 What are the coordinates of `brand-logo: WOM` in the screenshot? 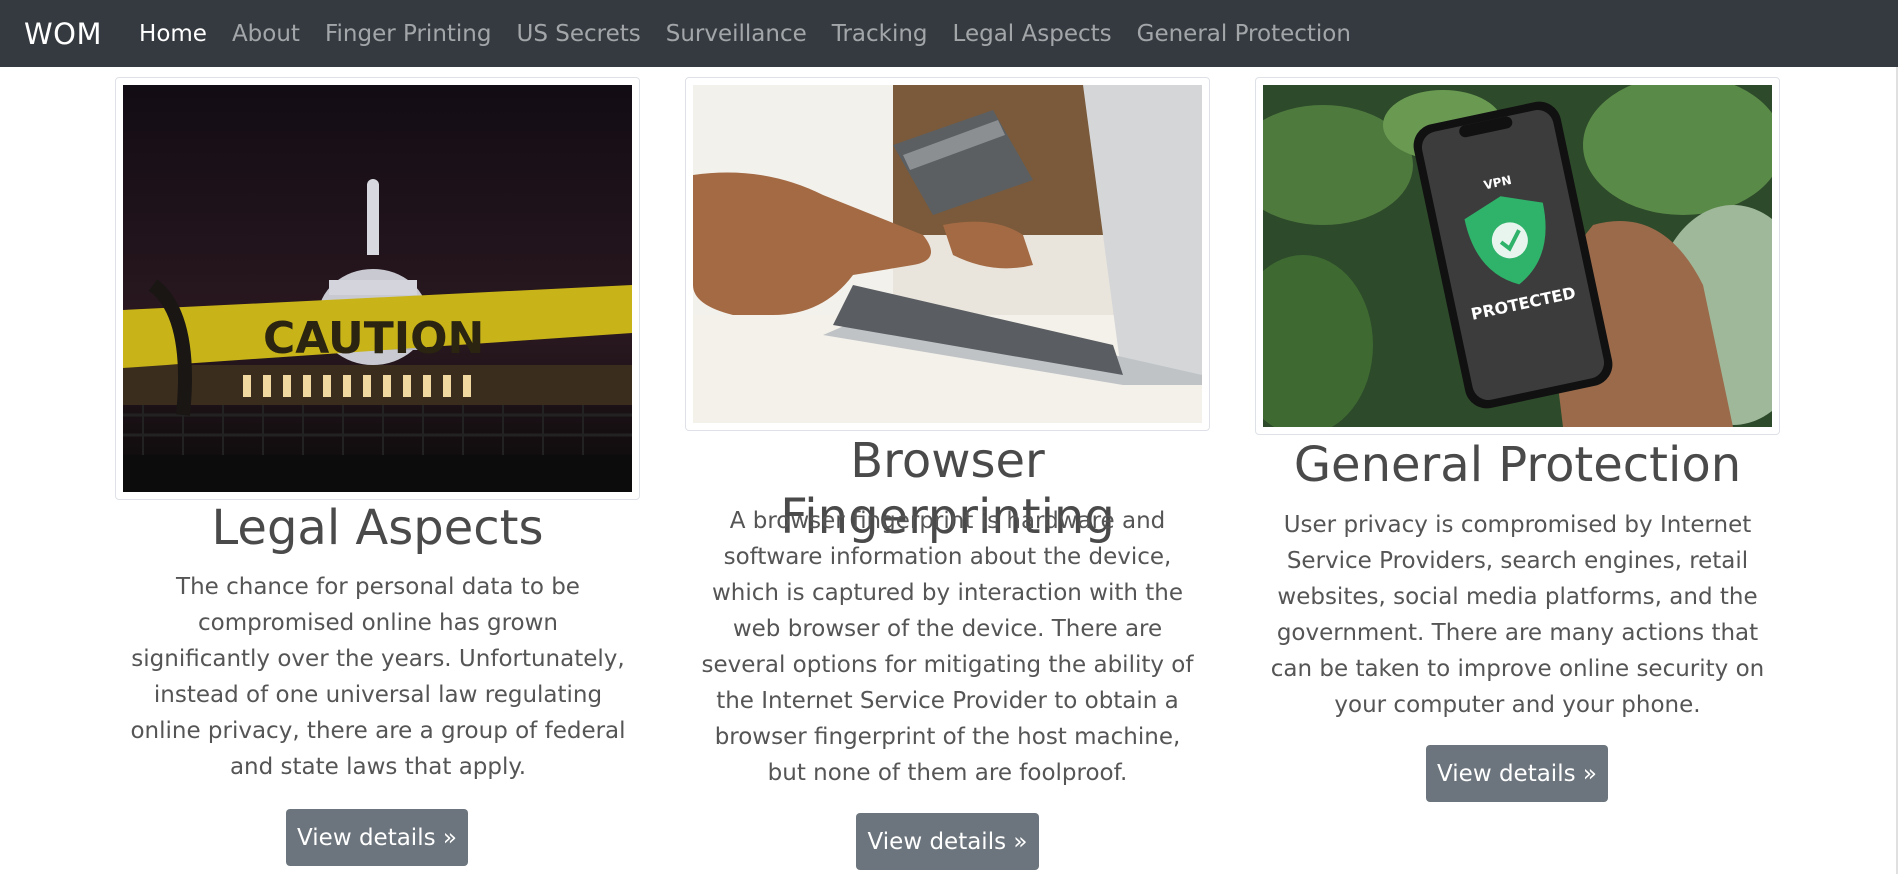 It's located at (63, 34).